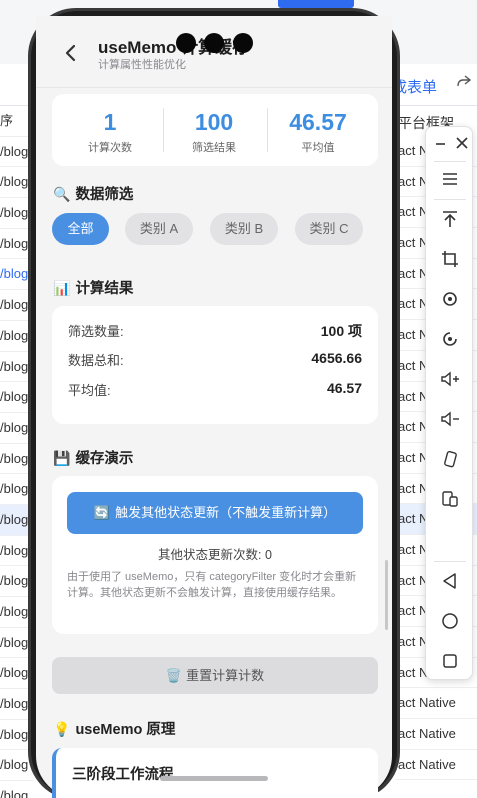 This screenshot has height=798, width=477. Describe the element at coordinates (17, 789) in the screenshot. I see `background-table-cell: /blog` at that location.